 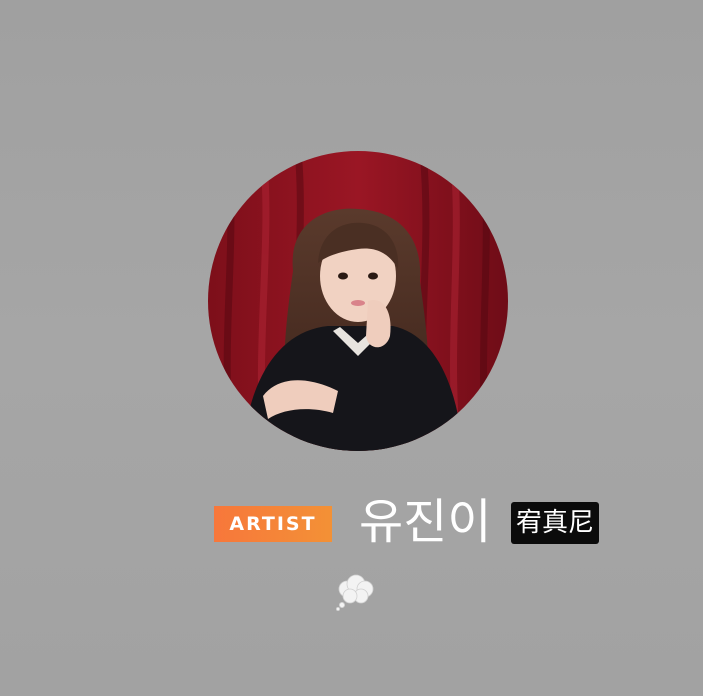 What do you see at coordinates (555, 523) in the screenshot?
I see `alt-name-tag: 宥真尼` at bounding box center [555, 523].